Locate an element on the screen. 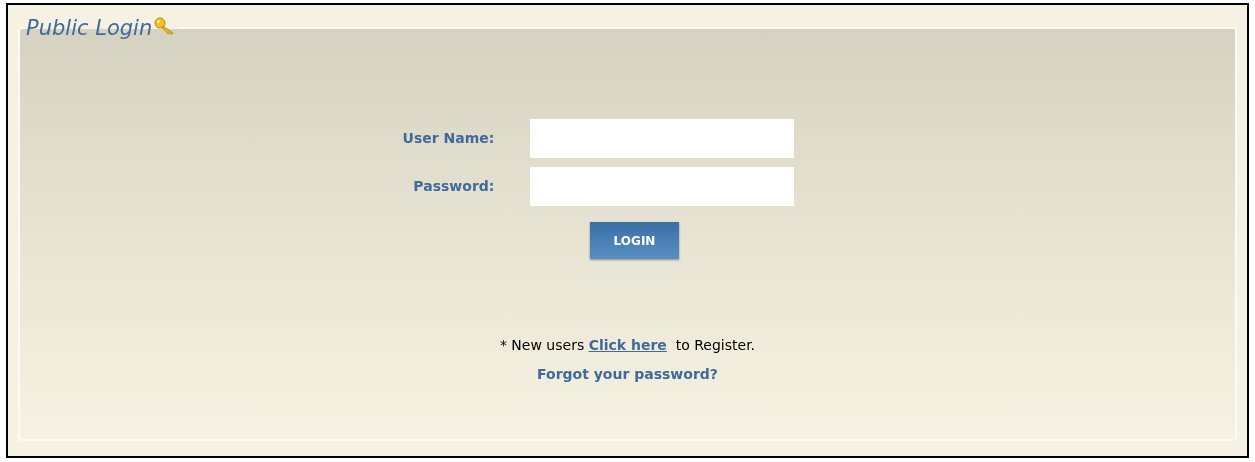 The width and height of the screenshot is (1255, 462). register-note: * New users Click here to Register. is located at coordinates (627, 345).